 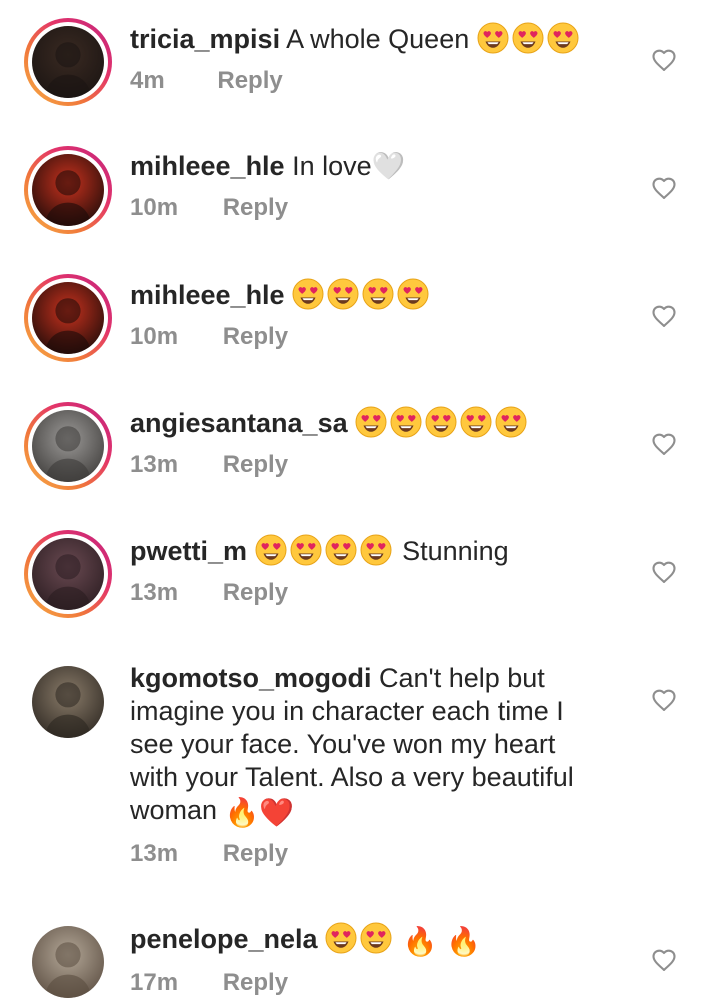 What do you see at coordinates (370, 443) in the screenshot?
I see `comment-body: angiesantana_sa 13m Reply` at bounding box center [370, 443].